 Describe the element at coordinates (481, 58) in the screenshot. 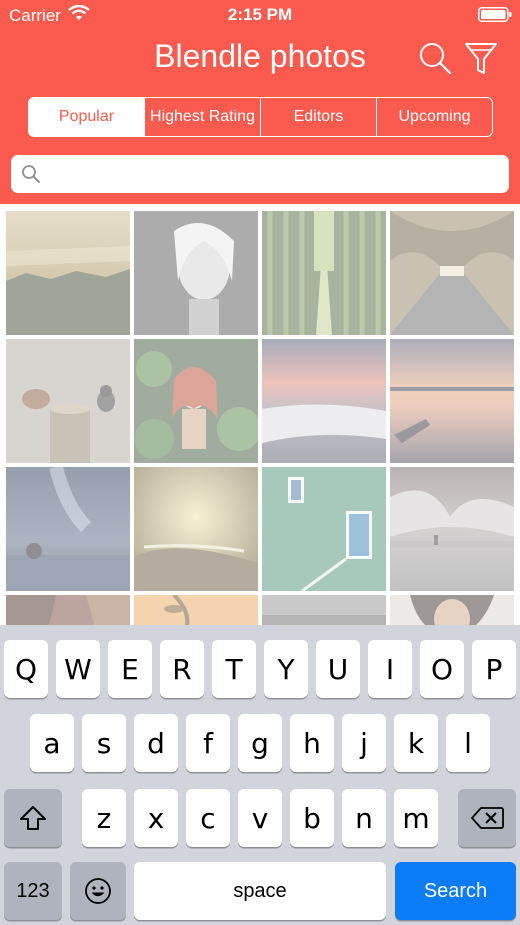

I see `filter-icon` at that location.